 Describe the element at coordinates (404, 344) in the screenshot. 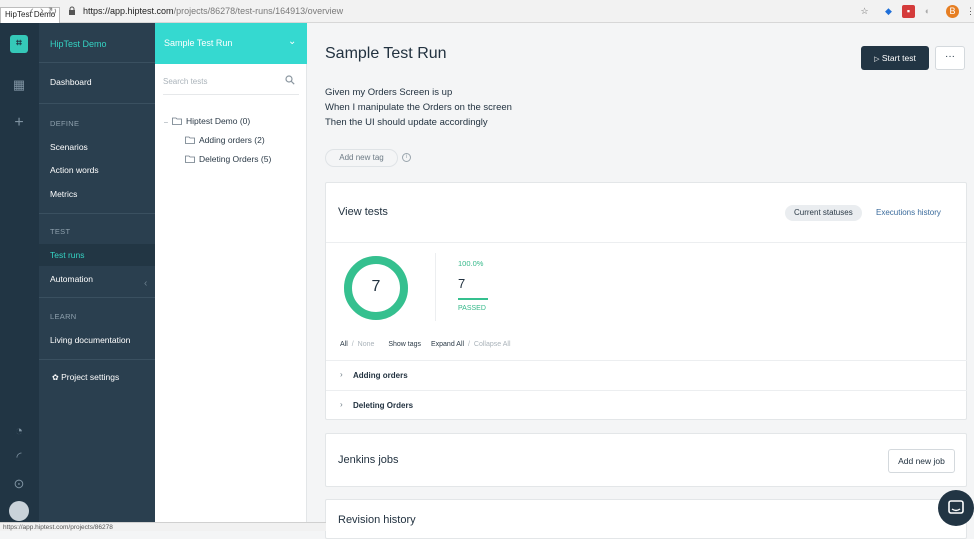

I see `show-tags-link: Show tags` at that location.